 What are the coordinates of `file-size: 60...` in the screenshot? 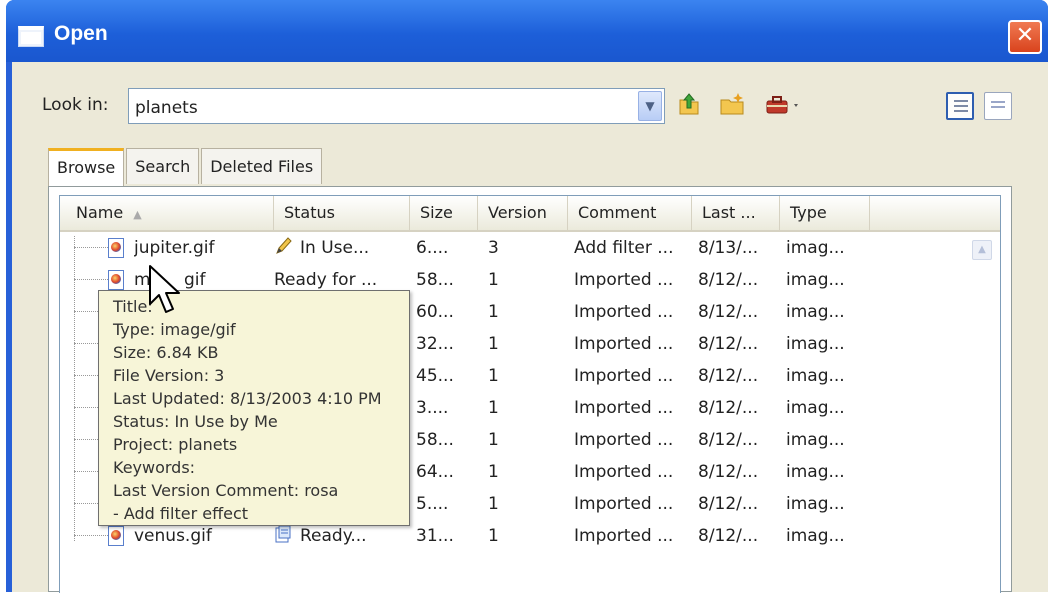 It's located at (435, 312).